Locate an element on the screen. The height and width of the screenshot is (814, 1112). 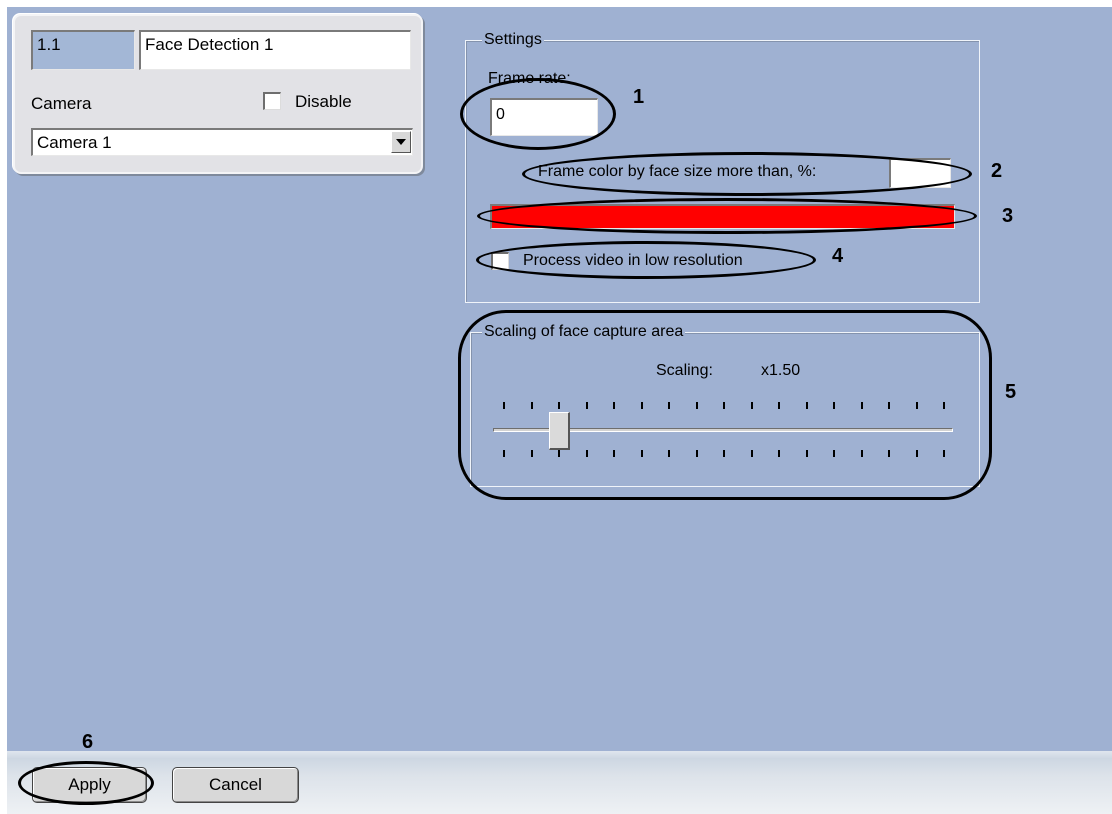
apply-button: Apply is located at coordinates (89, 785).